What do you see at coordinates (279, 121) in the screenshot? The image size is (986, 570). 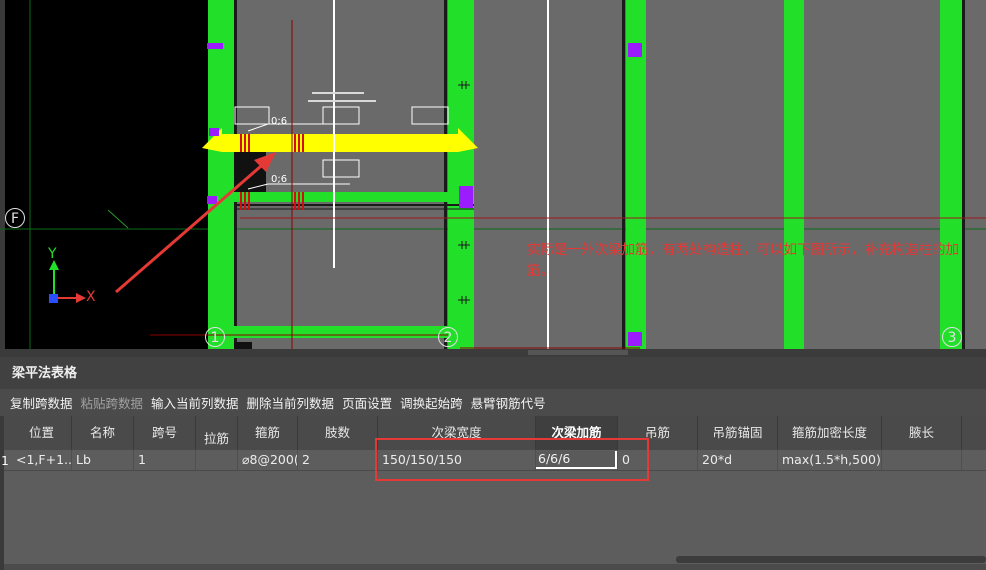 I see `beam-label-top: 0;6` at bounding box center [279, 121].